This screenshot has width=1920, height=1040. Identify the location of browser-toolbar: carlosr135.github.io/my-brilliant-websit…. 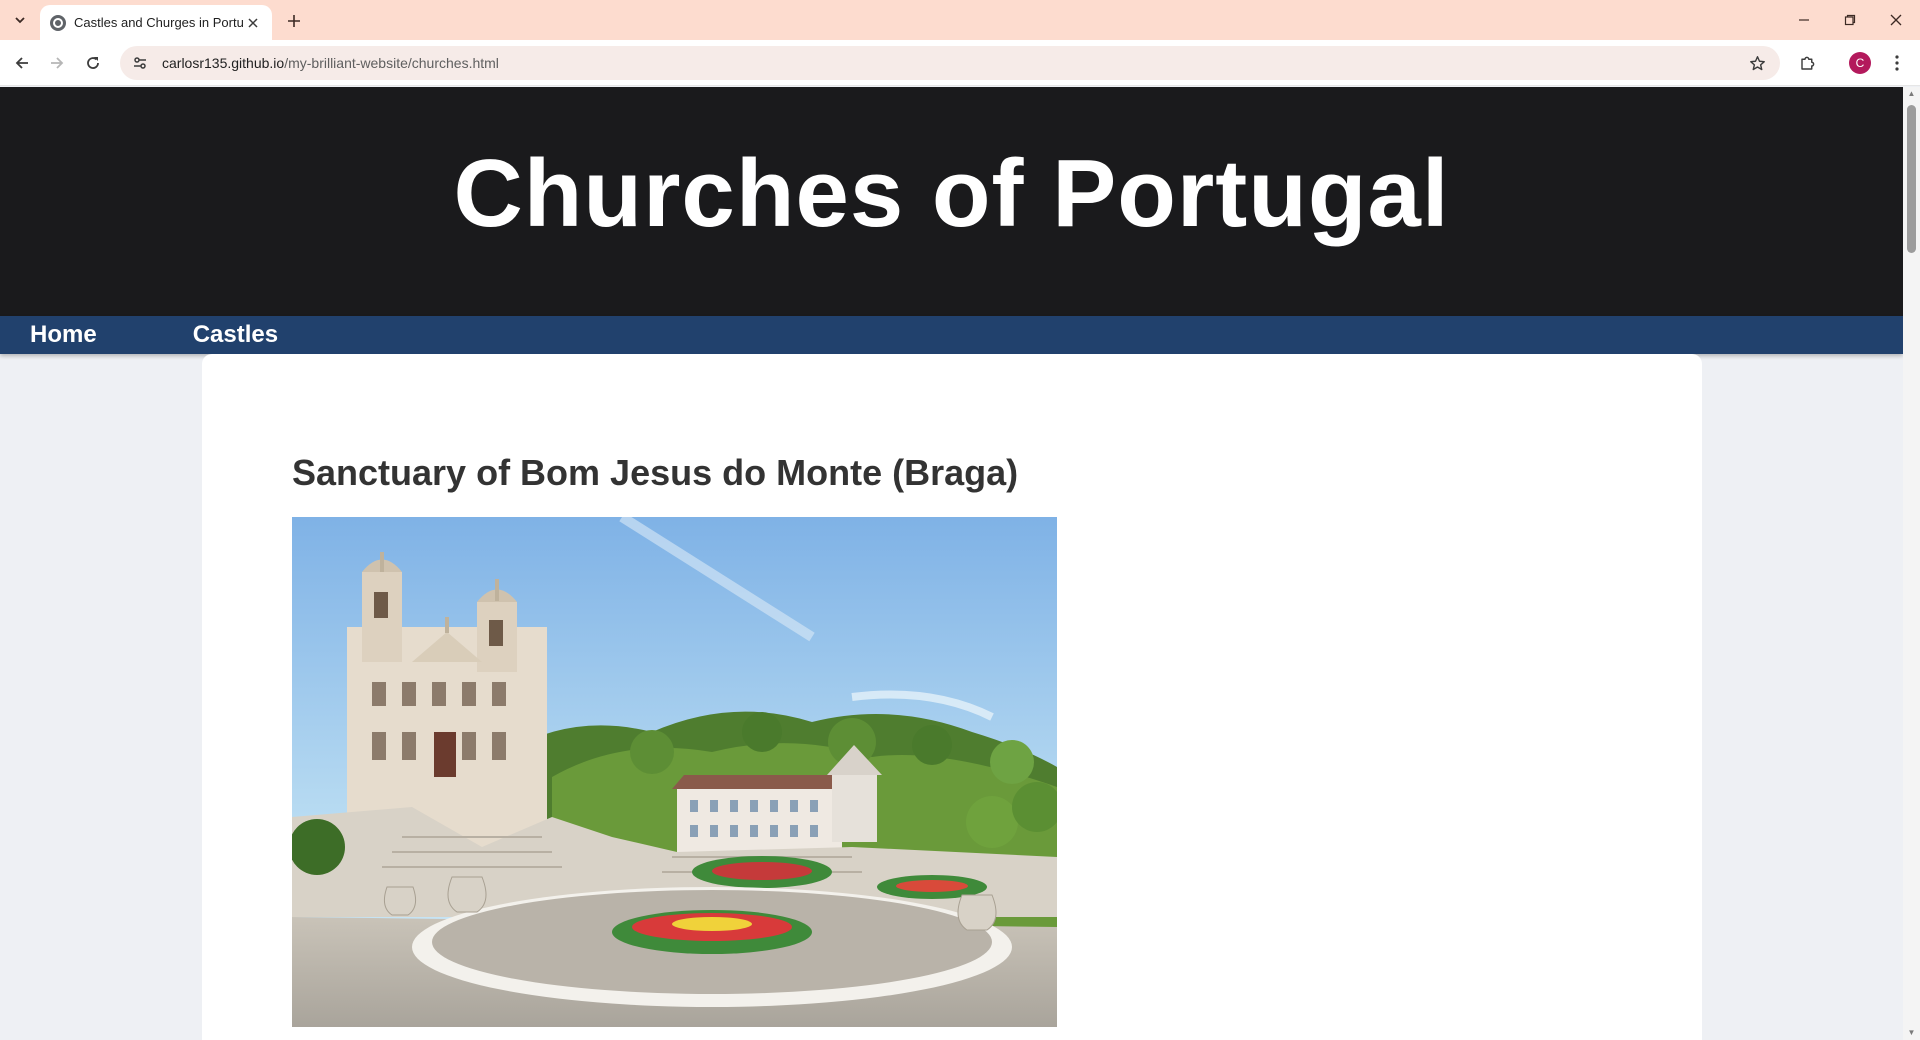
(960, 63).